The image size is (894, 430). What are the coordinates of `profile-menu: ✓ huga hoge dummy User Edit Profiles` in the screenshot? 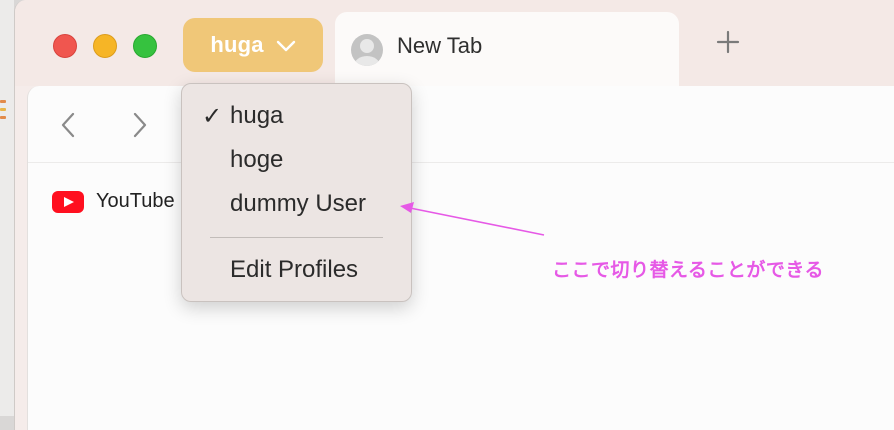 It's located at (296, 192).